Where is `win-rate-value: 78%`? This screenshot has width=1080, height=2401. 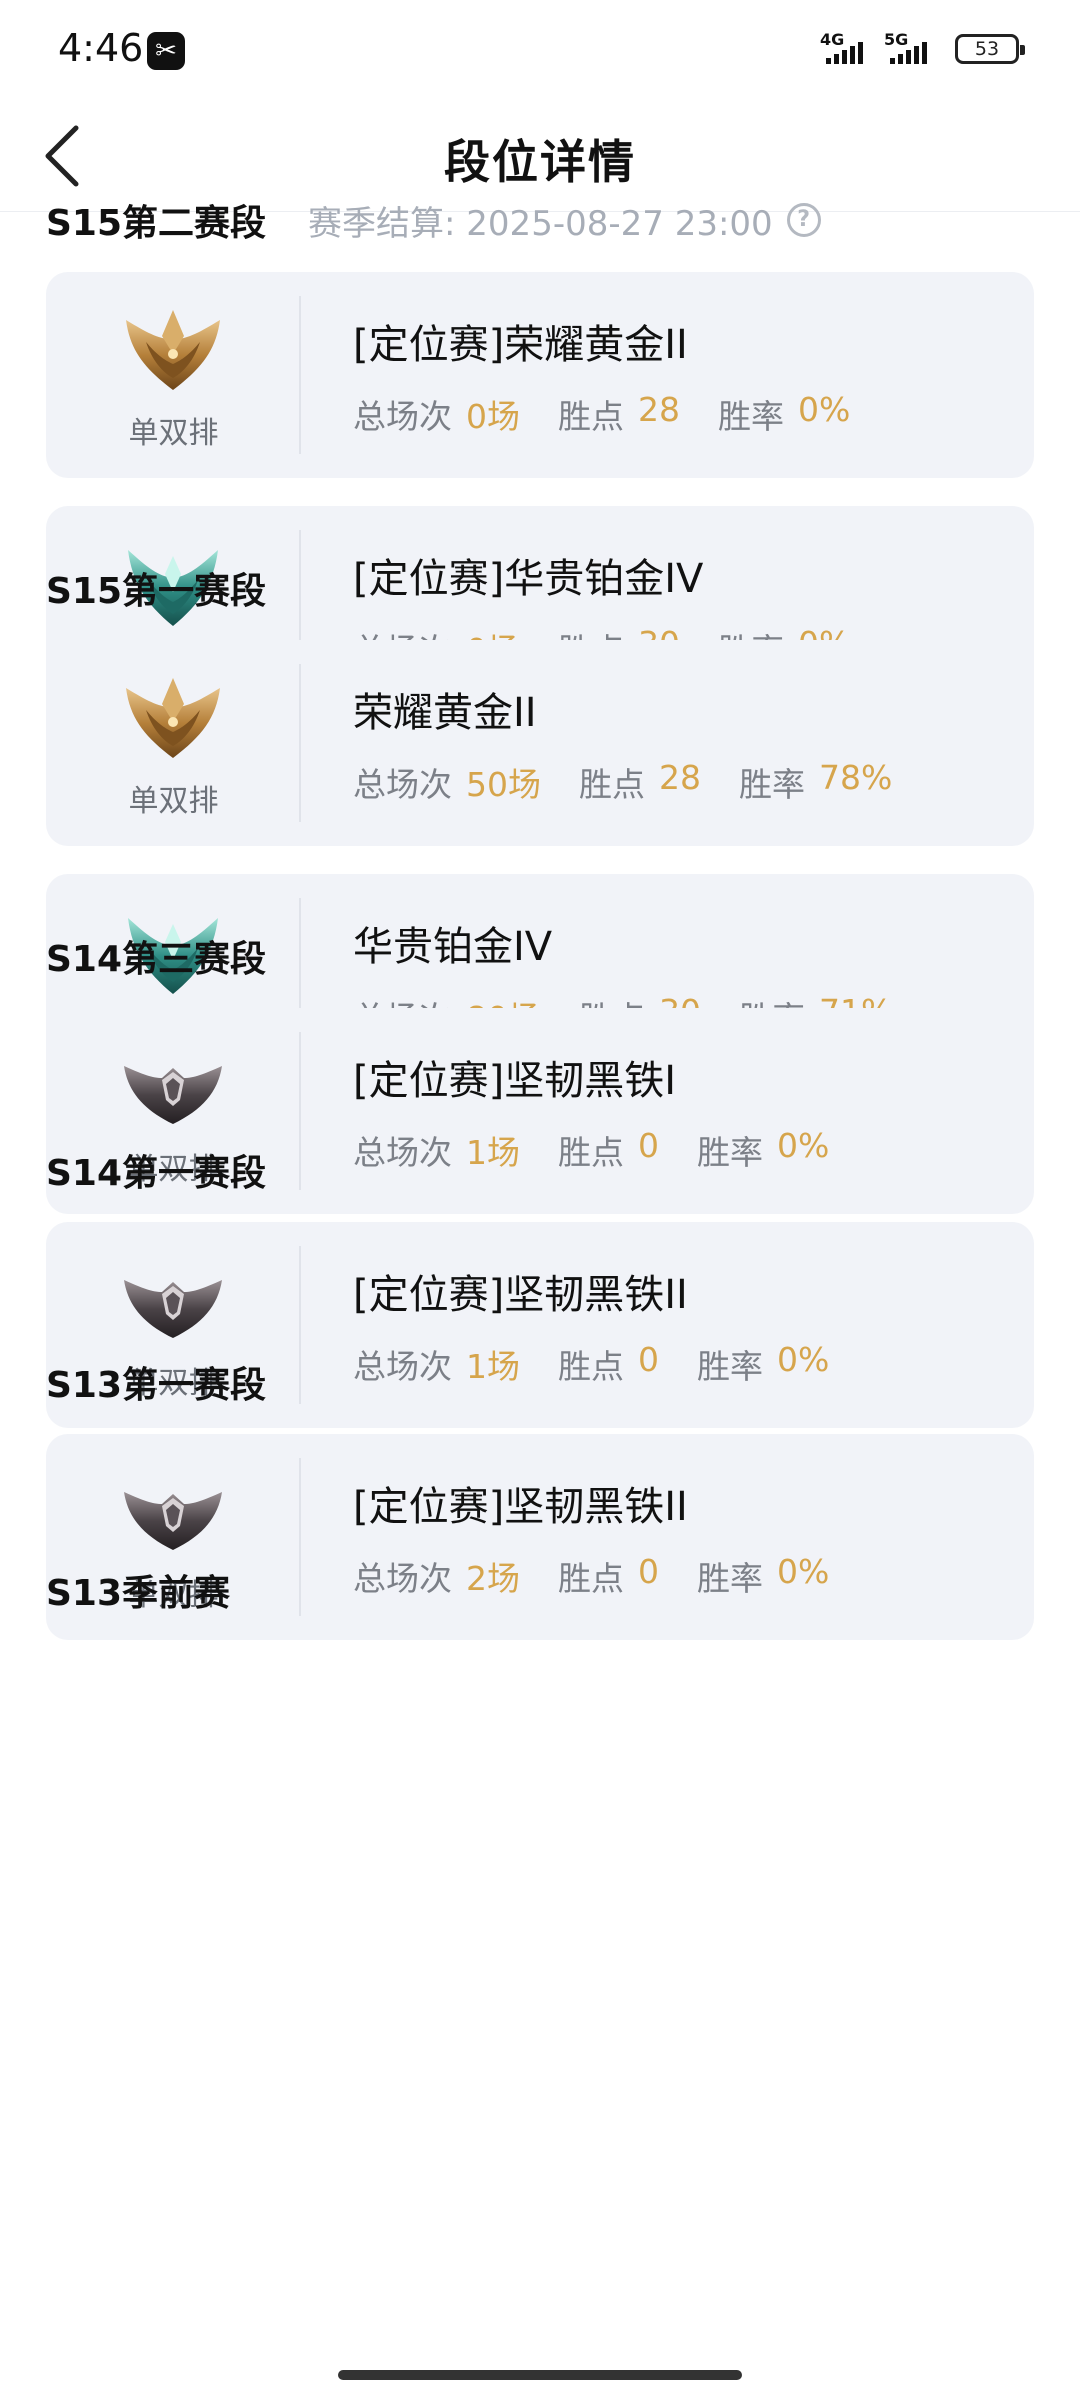
win-rate-value: 78% is located at coordinates (856, 777).